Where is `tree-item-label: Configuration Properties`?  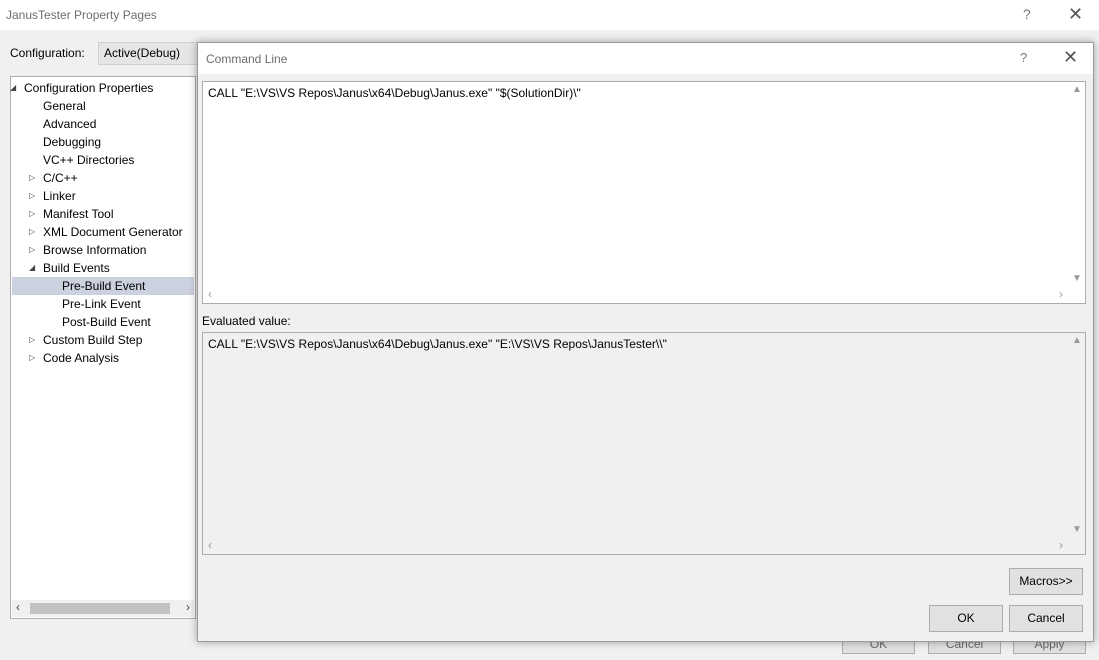
tree-item-label: Configuration Properties is located at coordinates (89, 88).